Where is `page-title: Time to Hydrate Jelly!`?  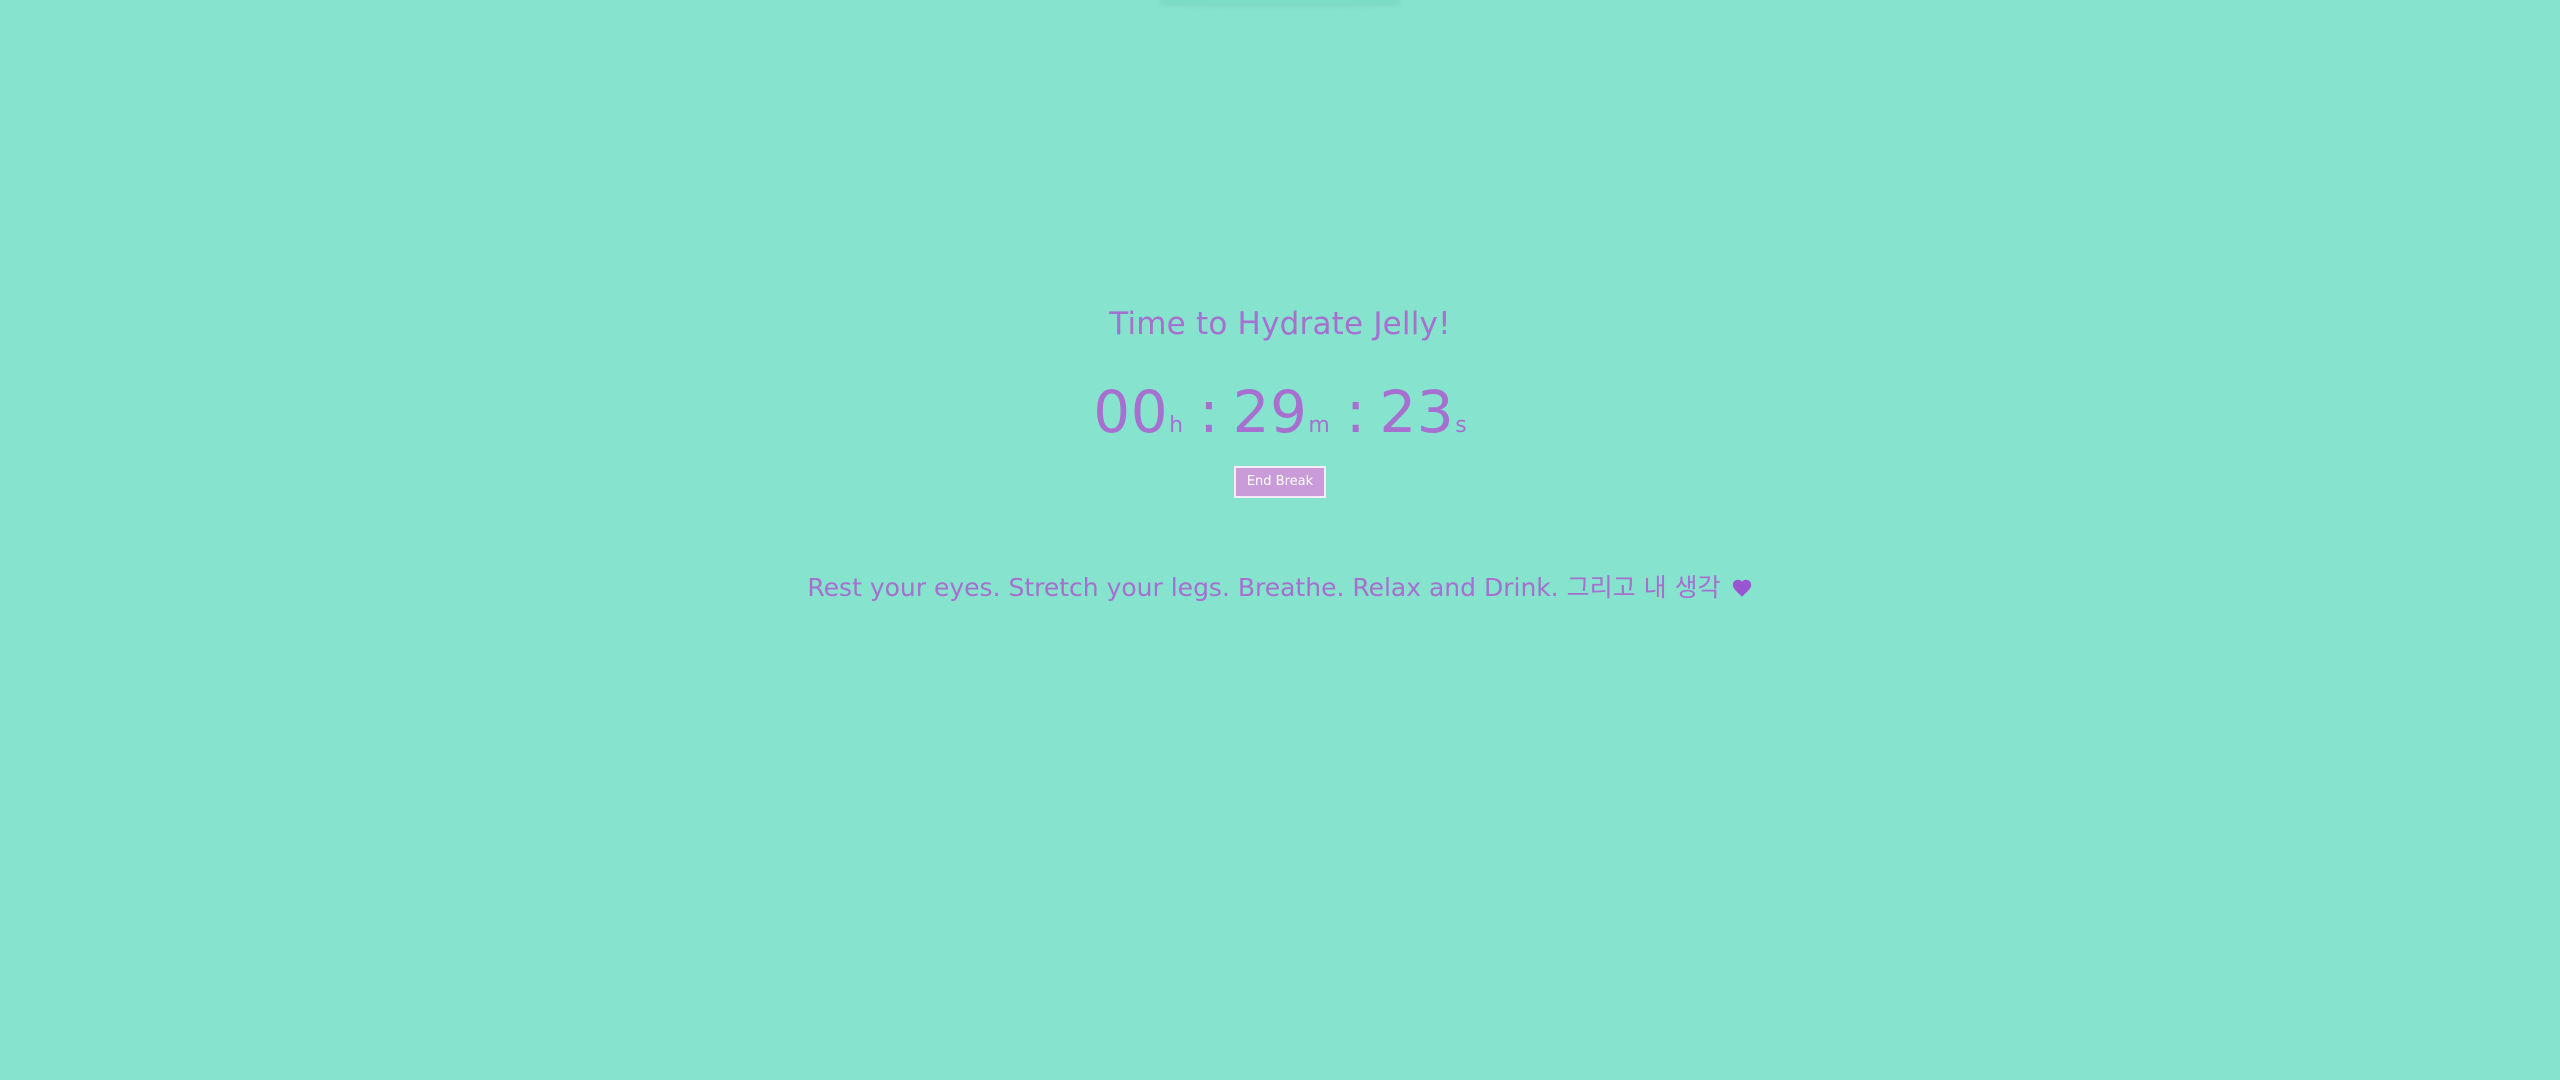
page-title: Time to Hydrate Jelly! is located at coordinates (1280, 324).